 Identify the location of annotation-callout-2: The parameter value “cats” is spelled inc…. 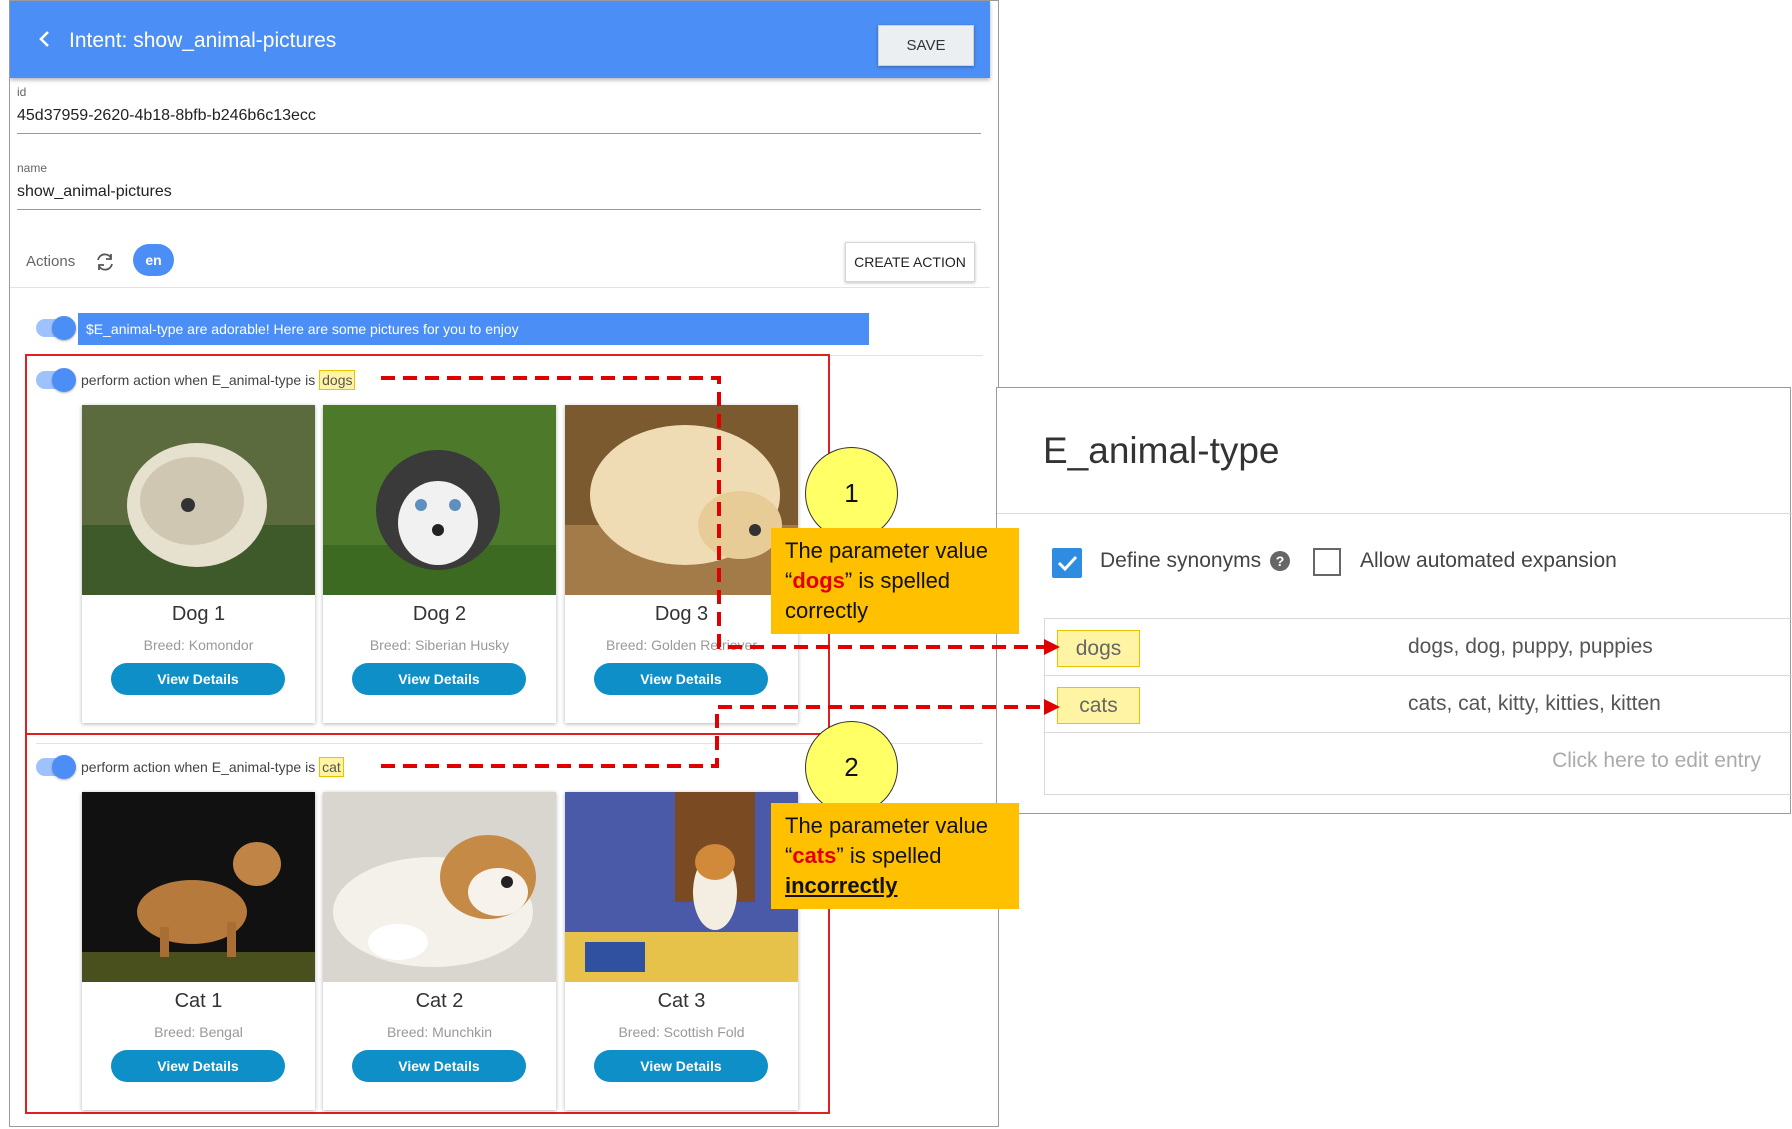
(895, 856).